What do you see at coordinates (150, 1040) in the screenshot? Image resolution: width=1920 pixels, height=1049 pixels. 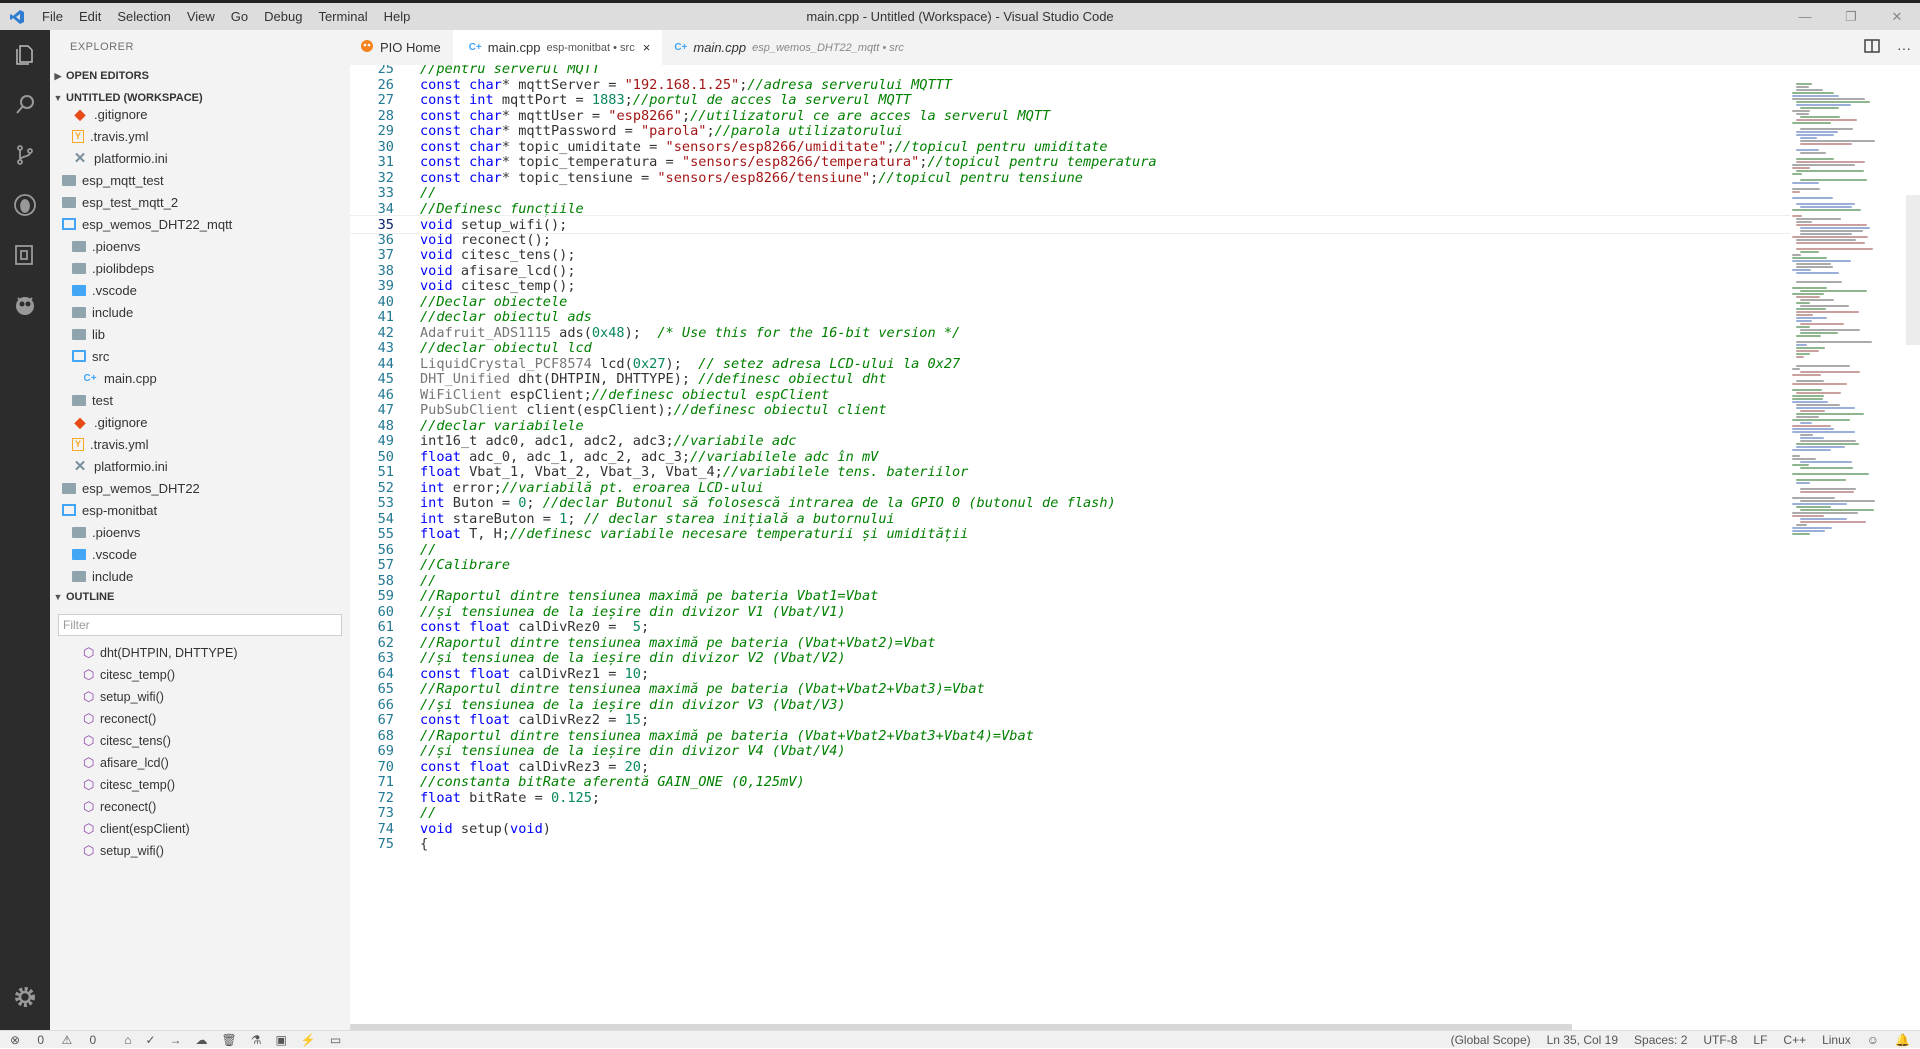 I see `build-check-icon: ✓` at bounding box center [150, 1040].